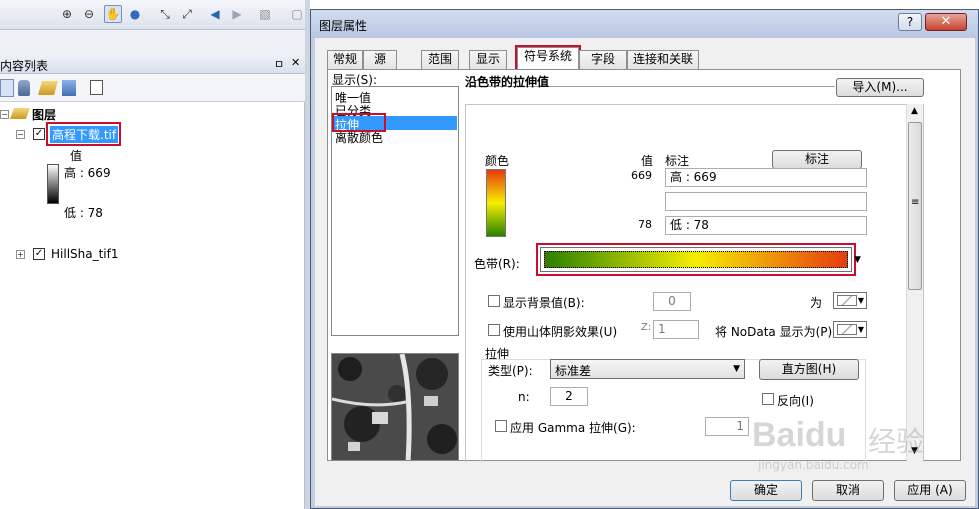  What do you see at coordinates (67, 14) in the screenshot?
I see `zoom-in-icon: ⊕` at bounding box center [67, 14].